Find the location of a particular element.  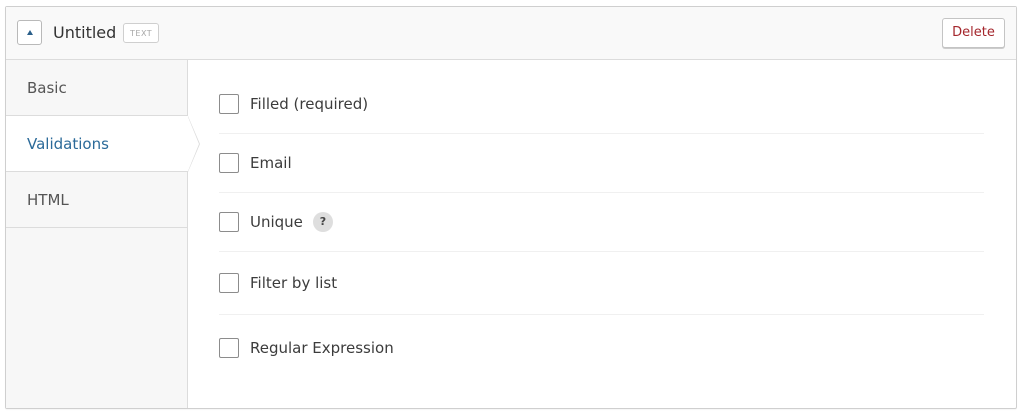

tab-validations: Validations is located at coordinates (103, 144).